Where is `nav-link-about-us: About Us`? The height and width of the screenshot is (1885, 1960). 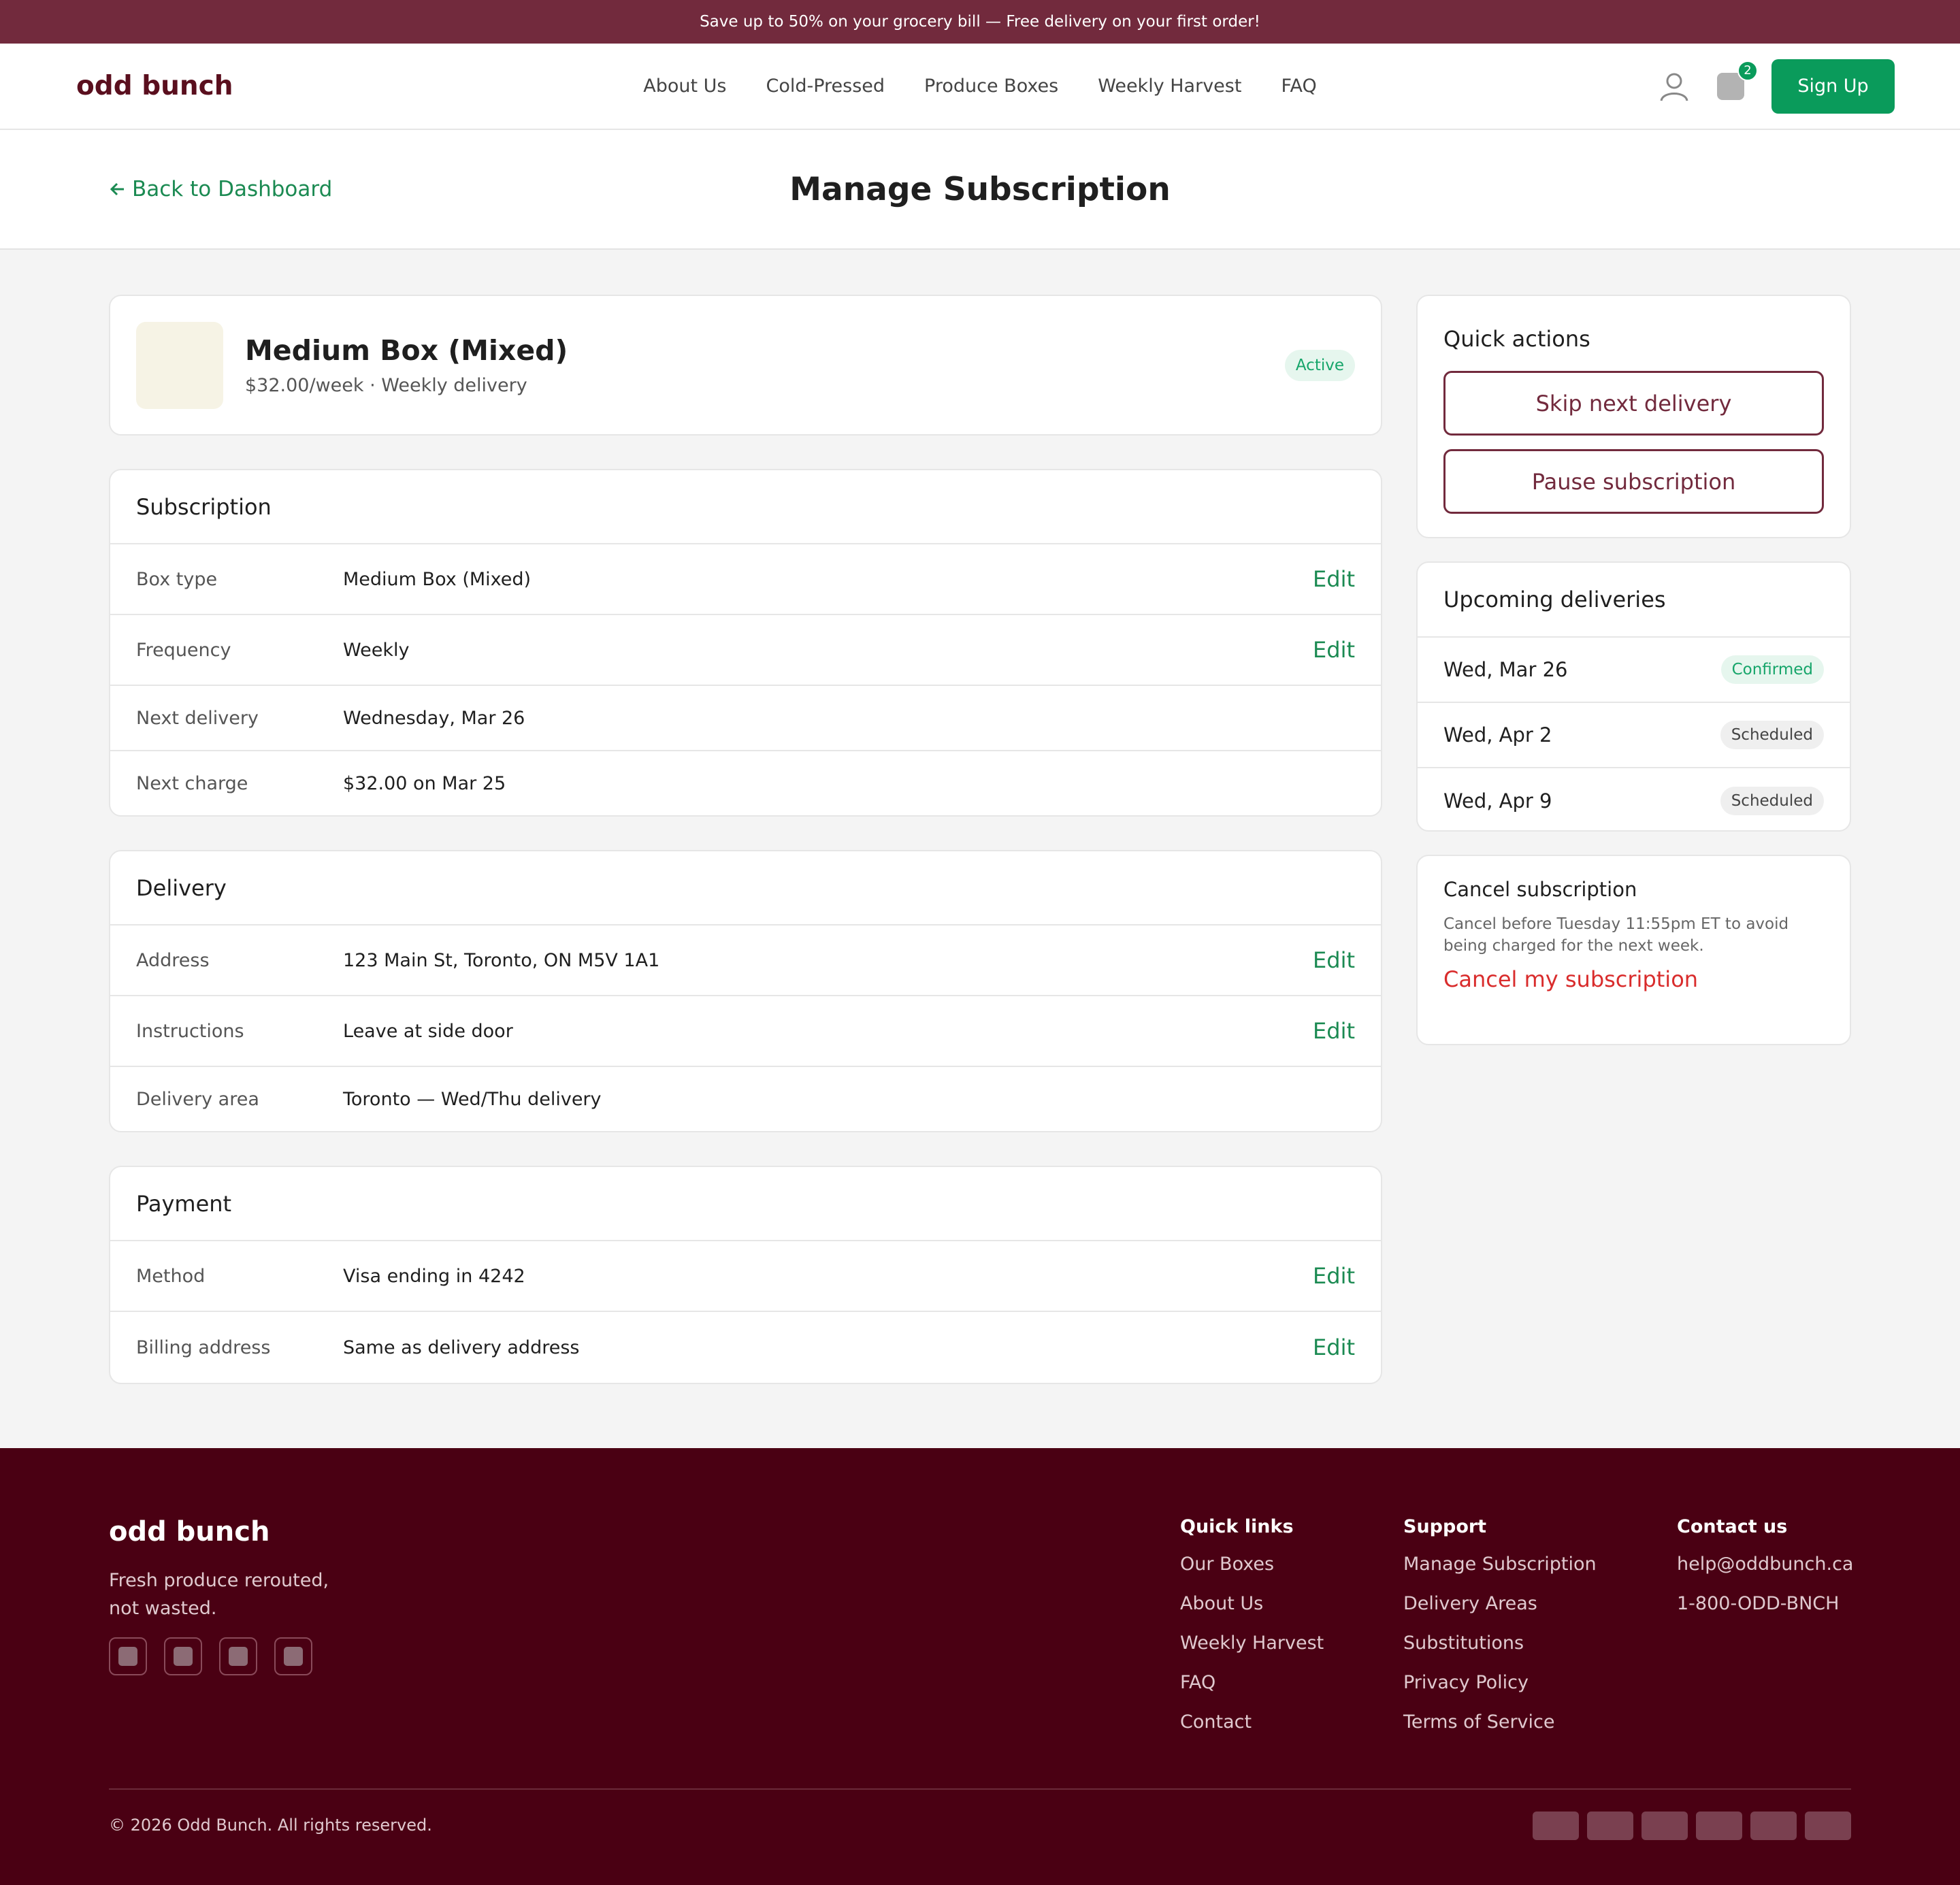
nav-link-about-us: About Us is located at coordinates (684, 86).